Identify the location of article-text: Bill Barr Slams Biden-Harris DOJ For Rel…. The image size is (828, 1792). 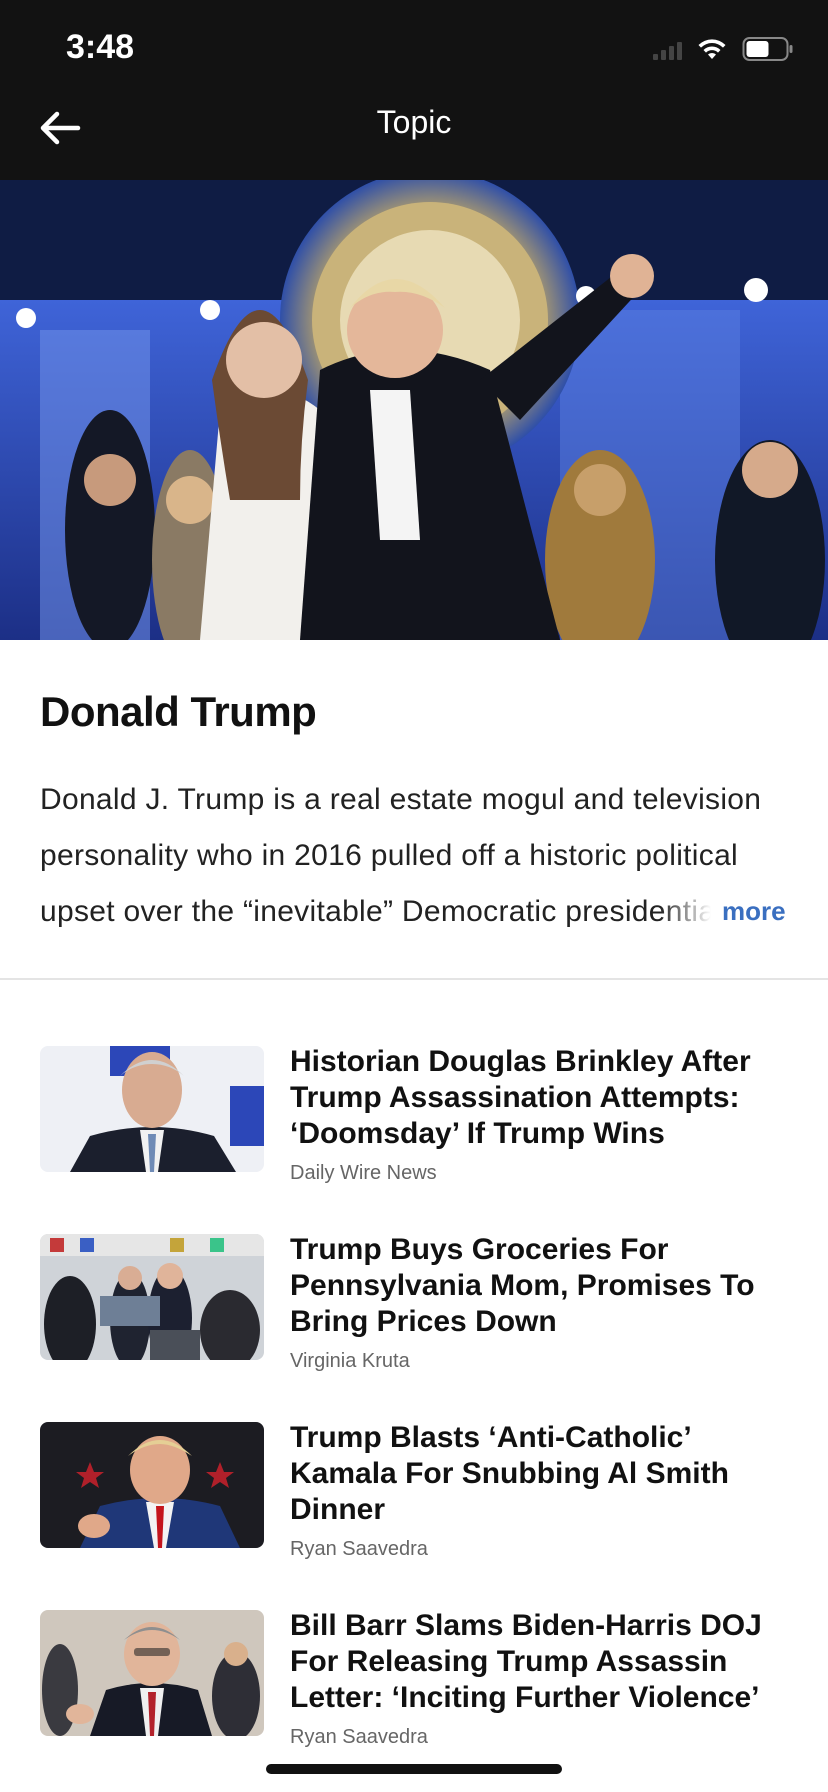
(543, 1678).